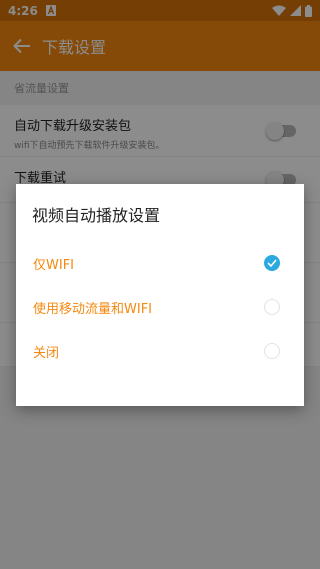 This screenshot has height=569, width=320. I want to click on option-off: 关闭, so click(160, 351).